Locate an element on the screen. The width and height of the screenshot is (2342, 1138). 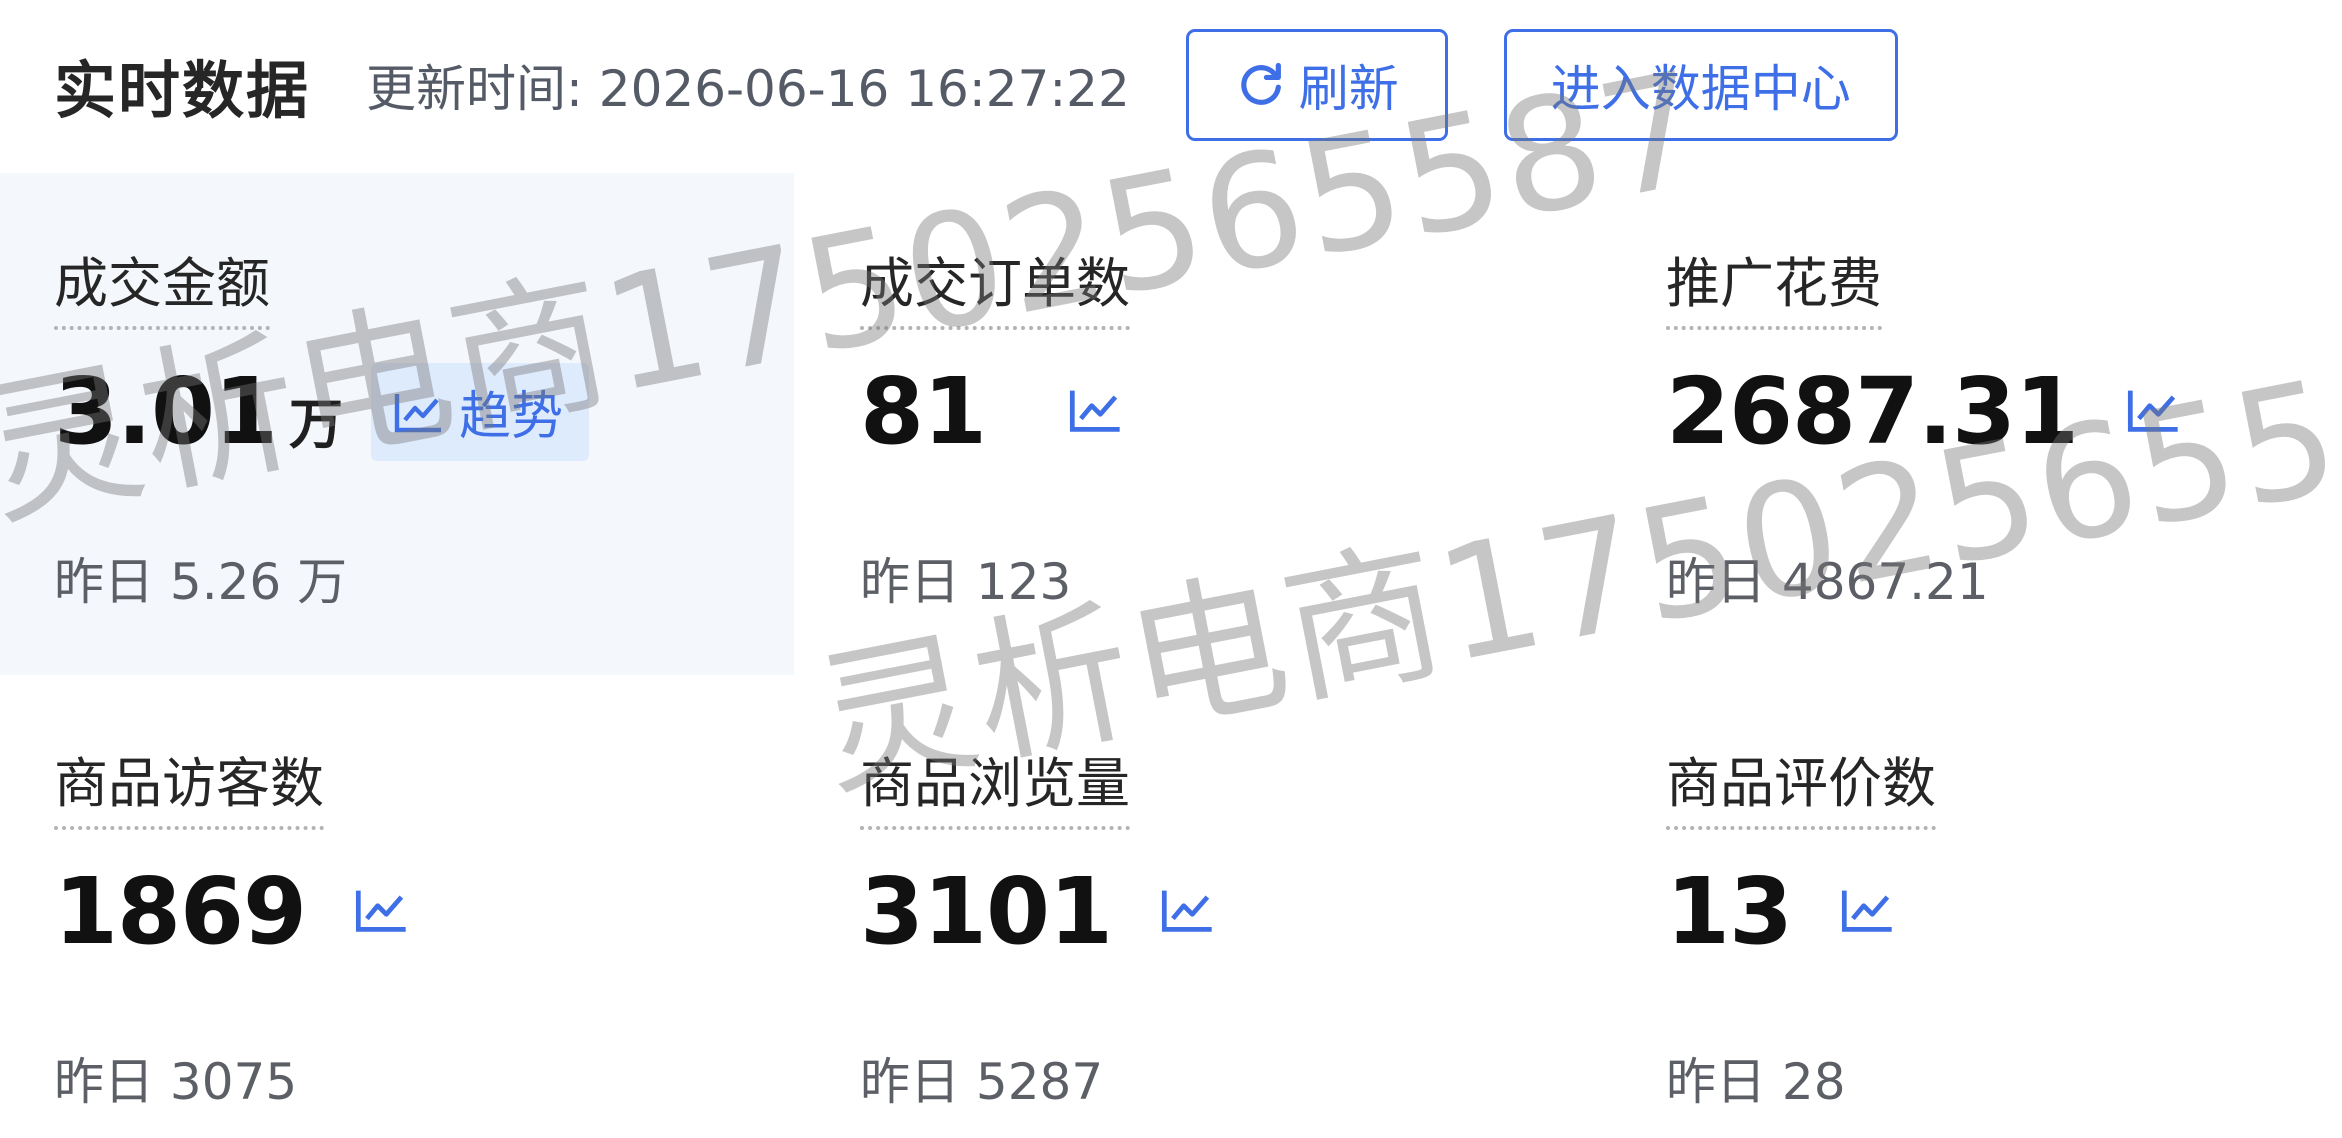
metric-orders: 成交订单数 81 昨日 123 is located at coordinates (1220, 432).